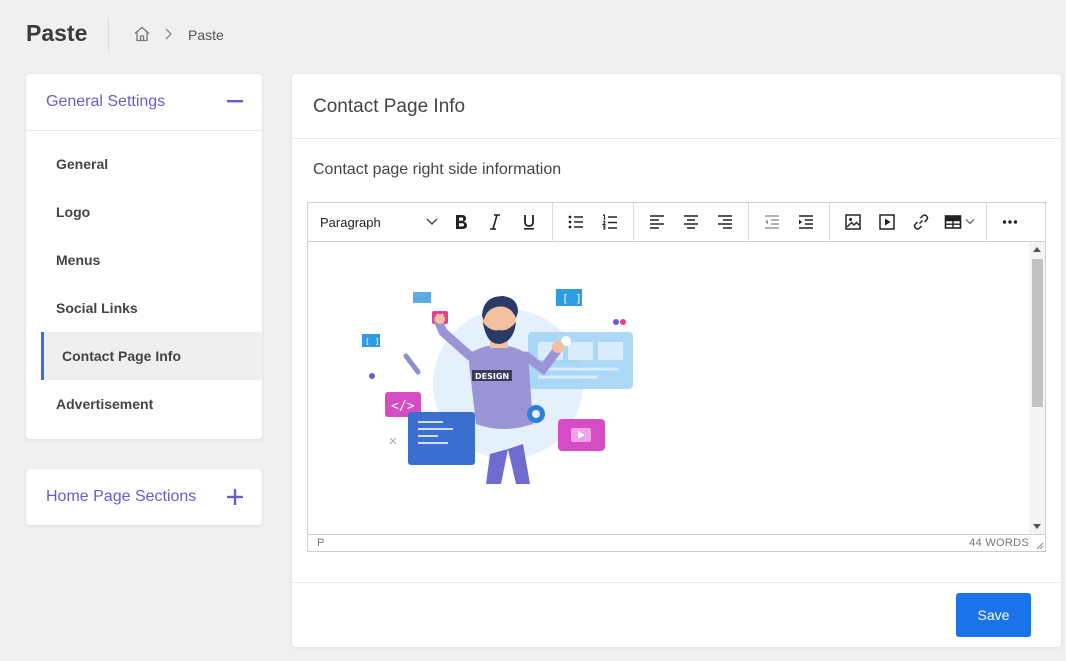  I want to click on align-right-button, so click(725, 222).